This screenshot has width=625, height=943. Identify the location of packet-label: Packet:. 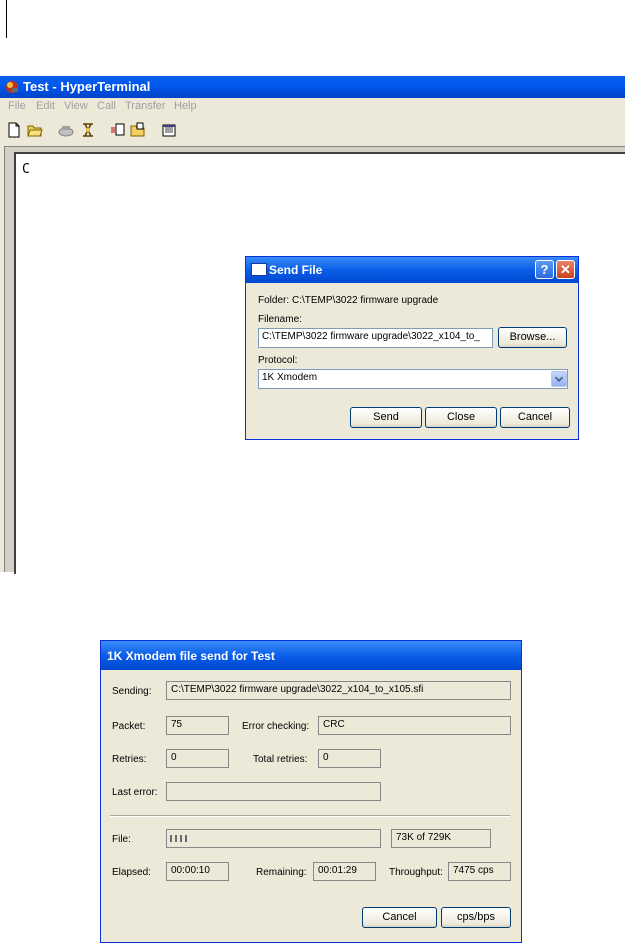
(129, 726).